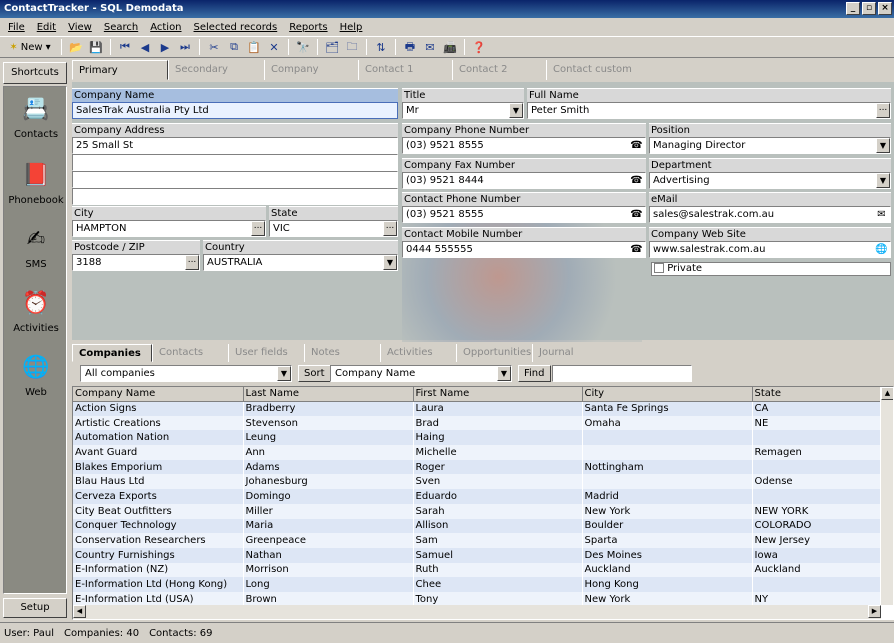 The image size is (894, 643). What do you see at coordinates (235, 110) in the screenshot?
I see `company-name-input: SalesTrak Australia Pty Ltd` at bounding box center [235, 110].